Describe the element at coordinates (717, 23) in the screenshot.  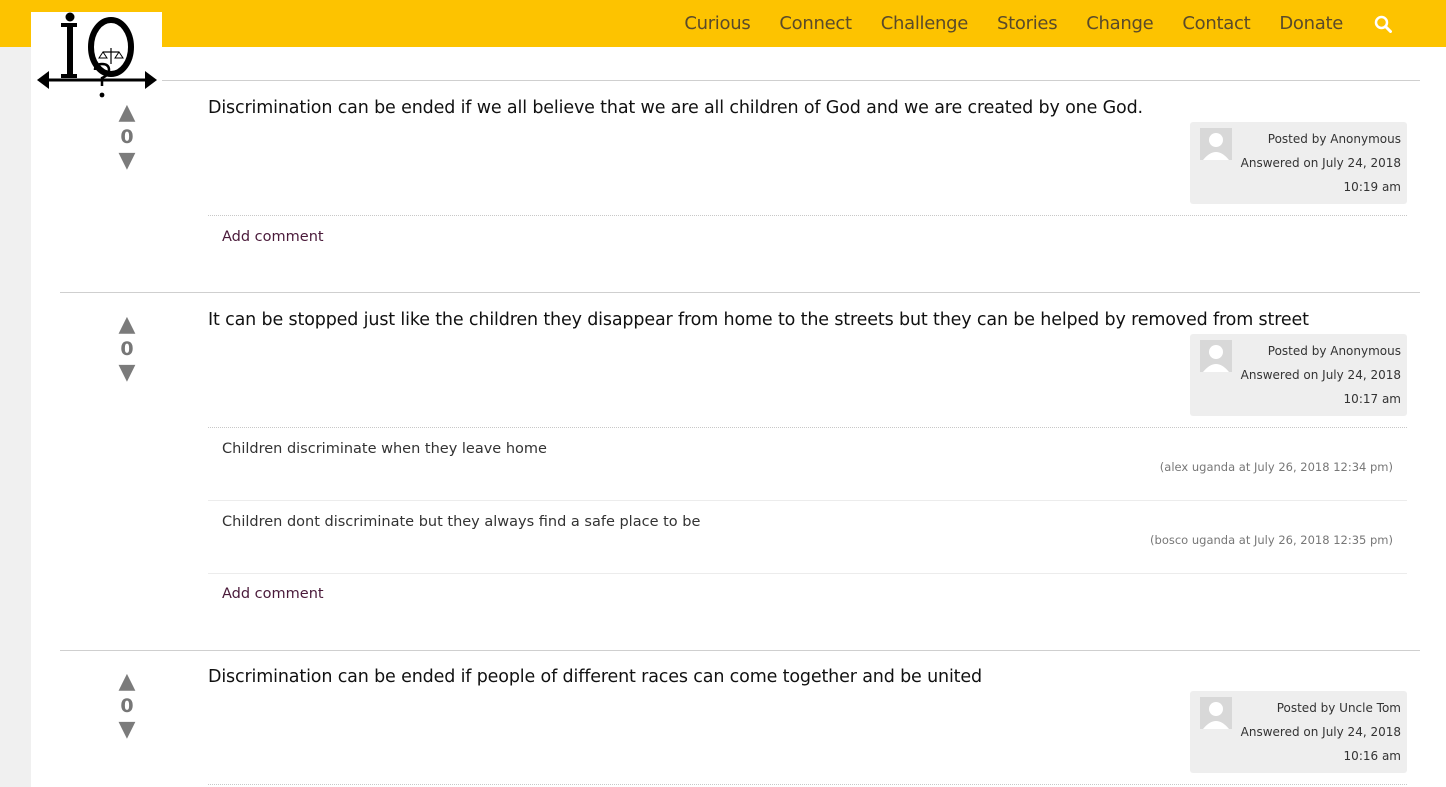
I see `nav-curious: Curious` at that location.